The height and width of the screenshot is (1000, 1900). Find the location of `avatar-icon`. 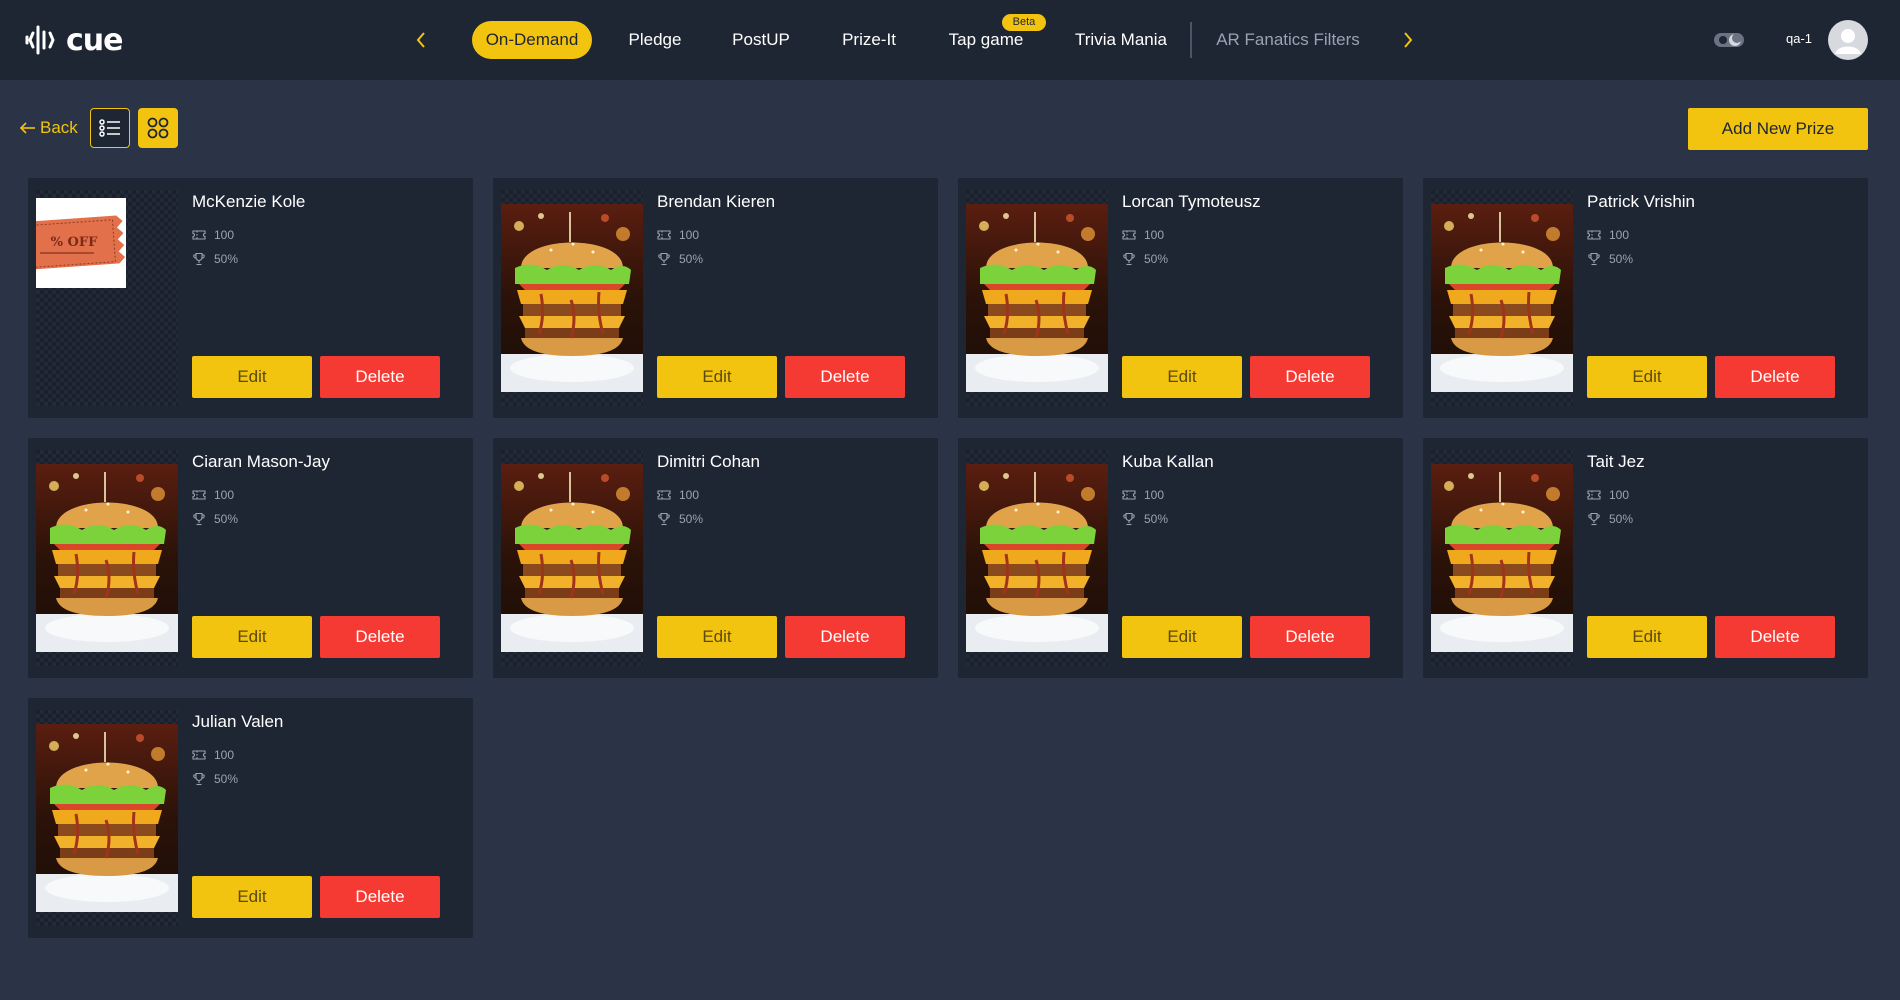

avatar-icon is located at coordinates (1848, 40).